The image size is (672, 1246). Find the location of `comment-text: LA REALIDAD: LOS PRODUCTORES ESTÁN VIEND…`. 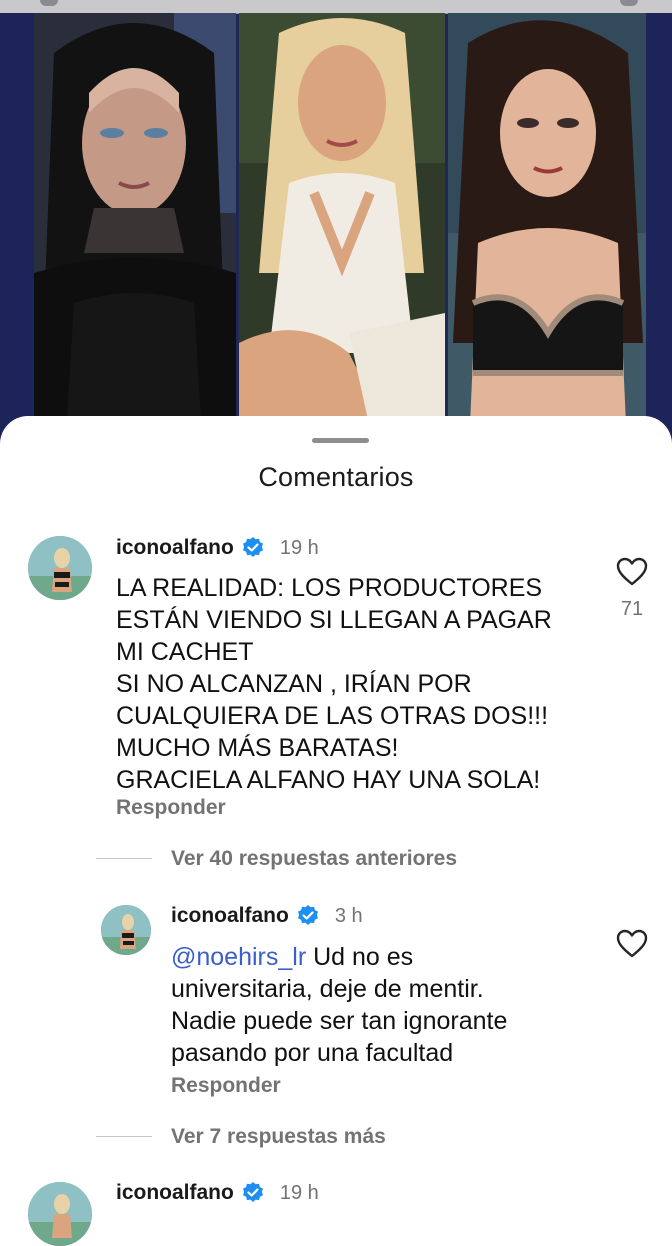

comment-text: LA REALIDAD: LOS PRODUCTORES ESTÁN VIEND… is located at coordinates (334, 684).